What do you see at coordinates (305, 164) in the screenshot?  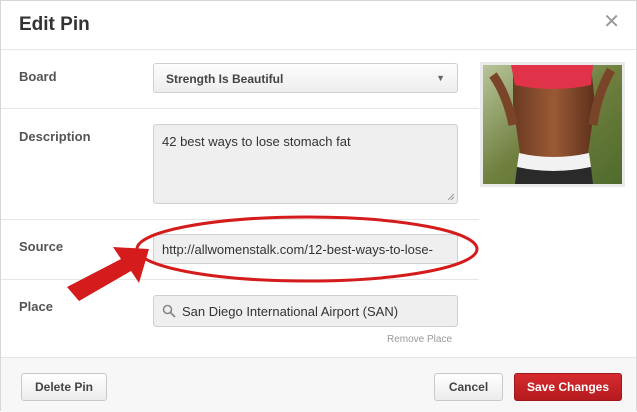 I see `description-textarea: 42 best ways to lose stomach fat` at bounding box center [305, 164].